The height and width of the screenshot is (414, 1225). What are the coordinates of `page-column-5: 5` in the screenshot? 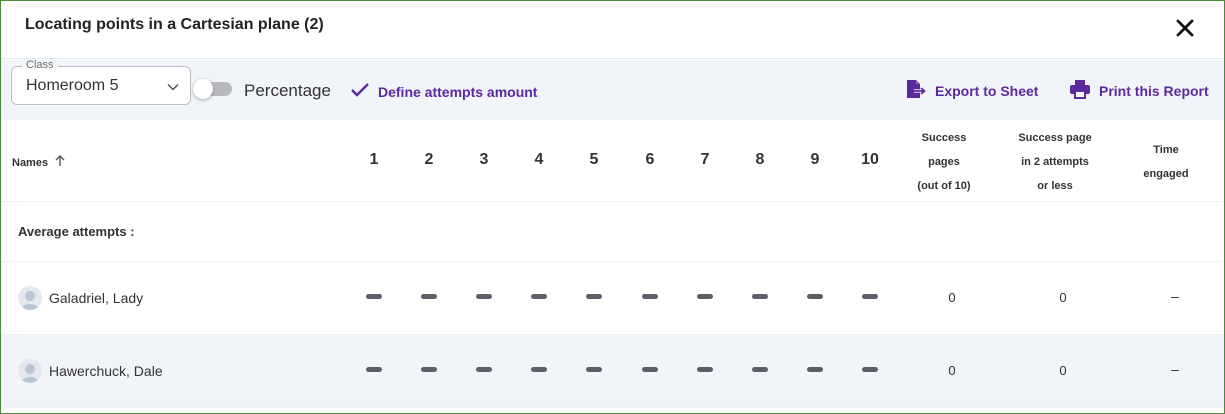 It's located at (594, 159).